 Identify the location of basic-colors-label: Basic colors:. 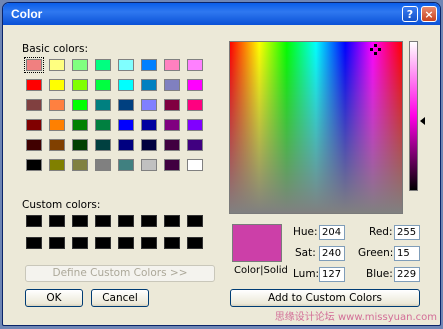
(55, 49).